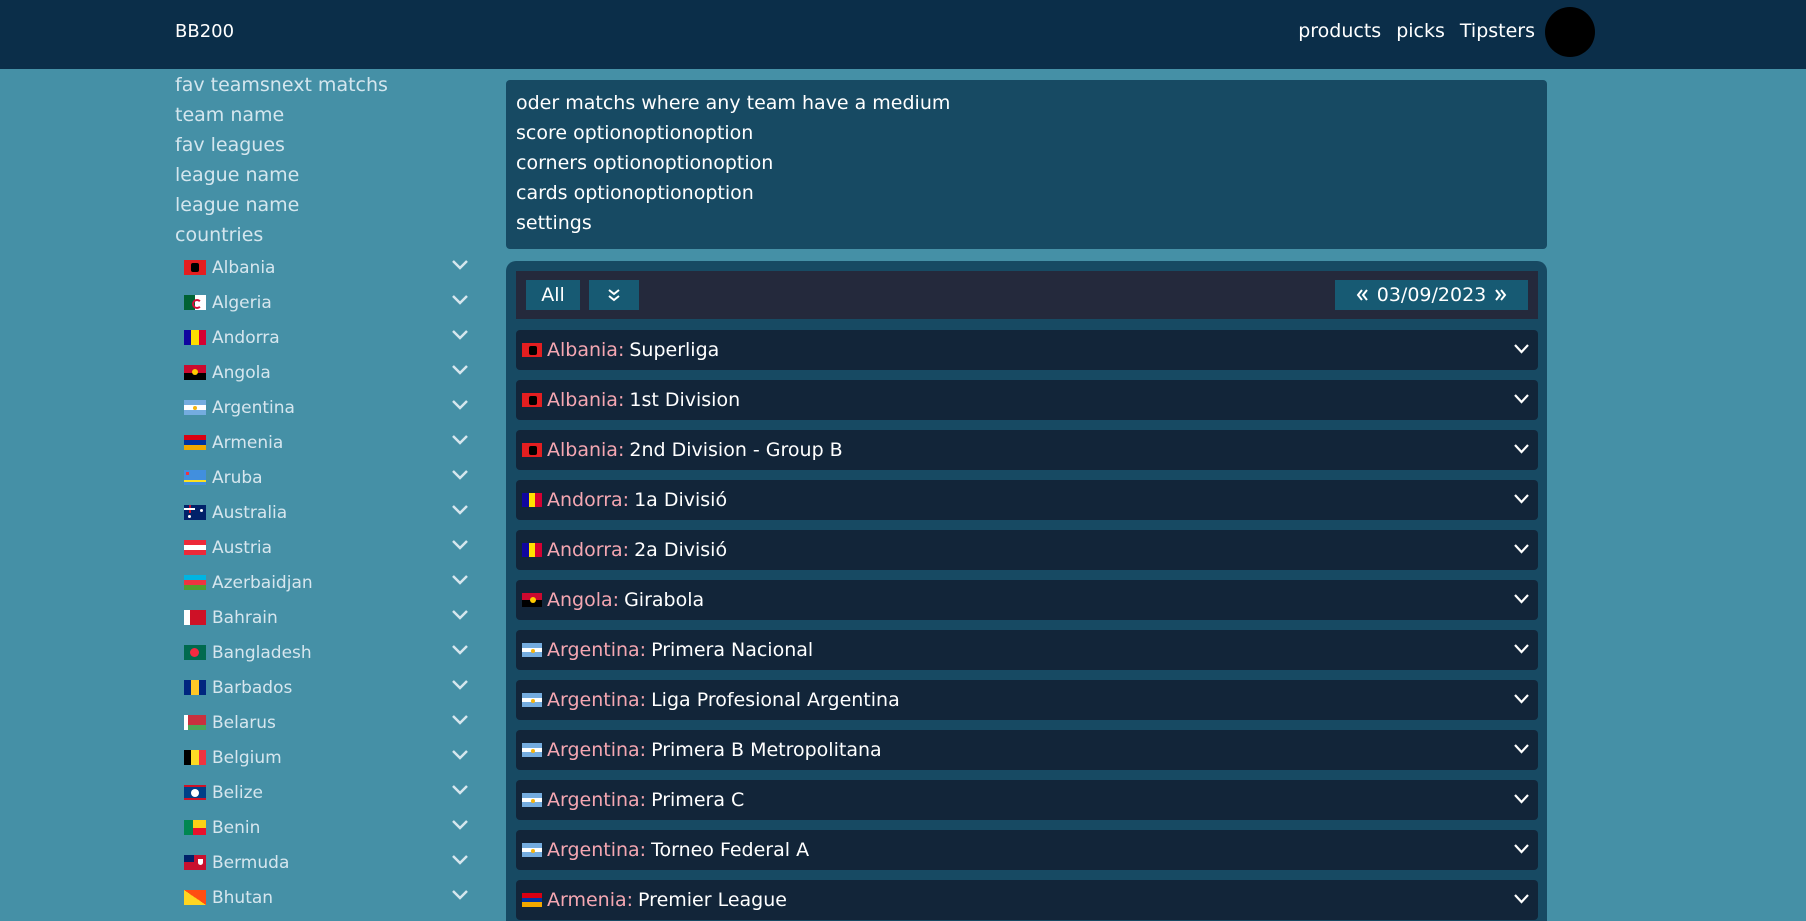  Describe the element at coordinates (1497, 31) in the screenshot. I see `nav-tipsters: Tipsters` at that location.